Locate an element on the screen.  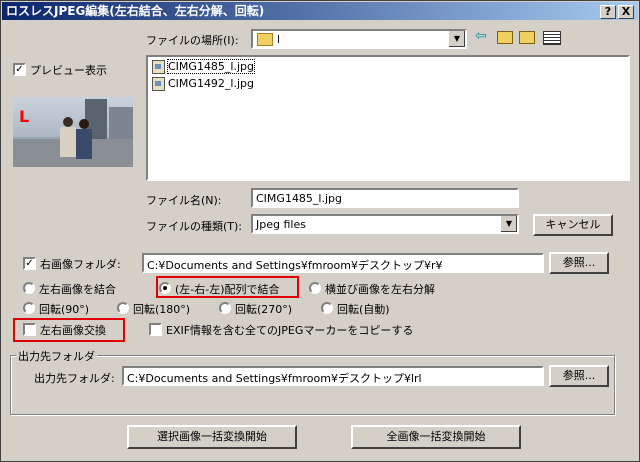
mode-radio-lrl is located at coordinates (165, 288).